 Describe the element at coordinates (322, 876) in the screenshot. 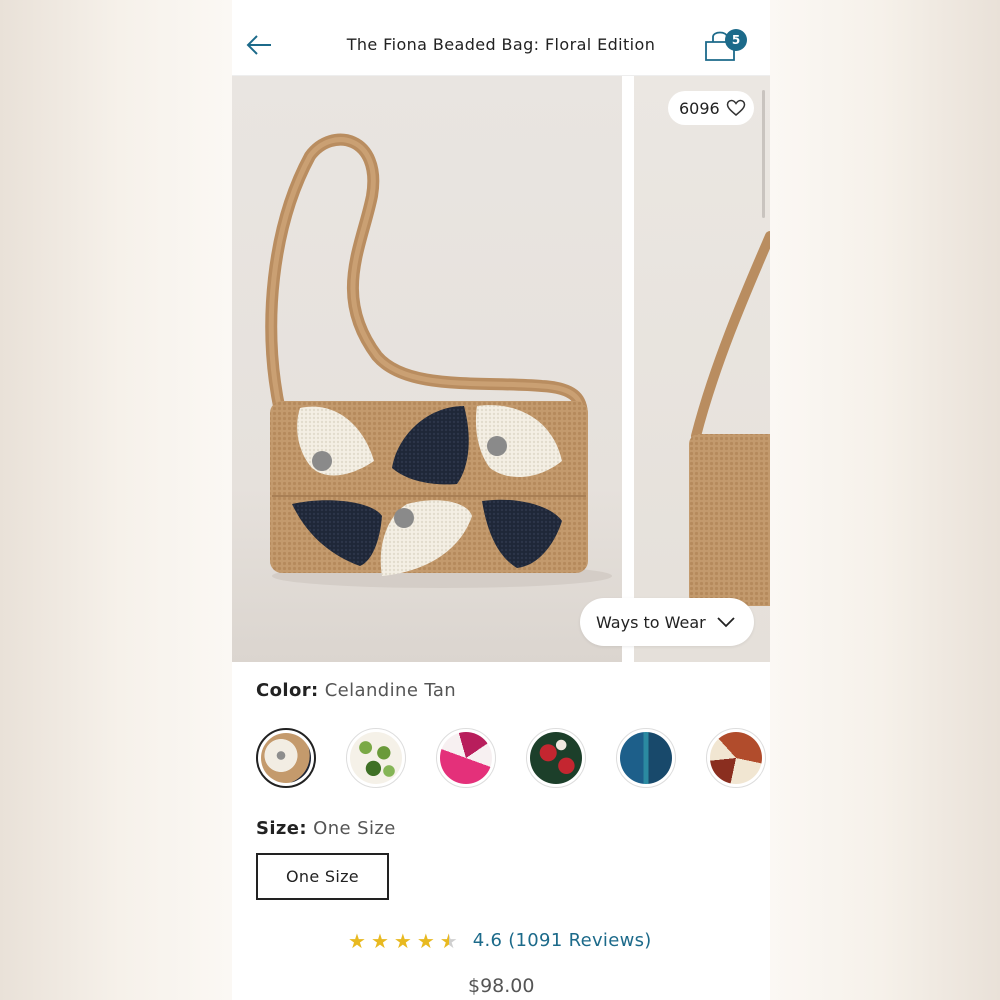

I see `size-option-one-size: One Size` at that location.